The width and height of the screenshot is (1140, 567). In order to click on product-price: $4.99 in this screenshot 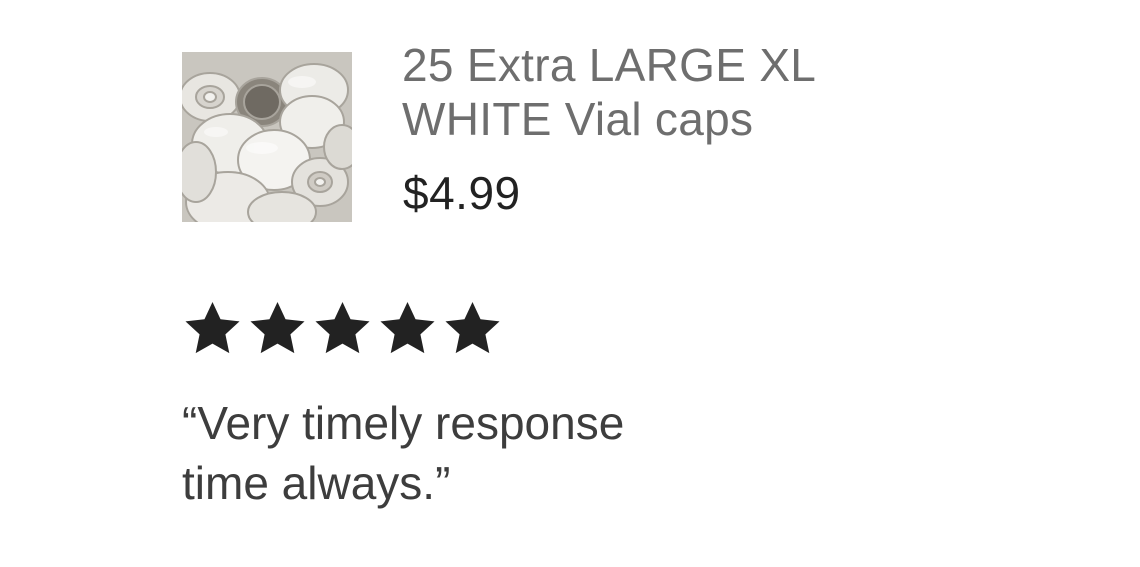, I will do `click(462, 193)`.